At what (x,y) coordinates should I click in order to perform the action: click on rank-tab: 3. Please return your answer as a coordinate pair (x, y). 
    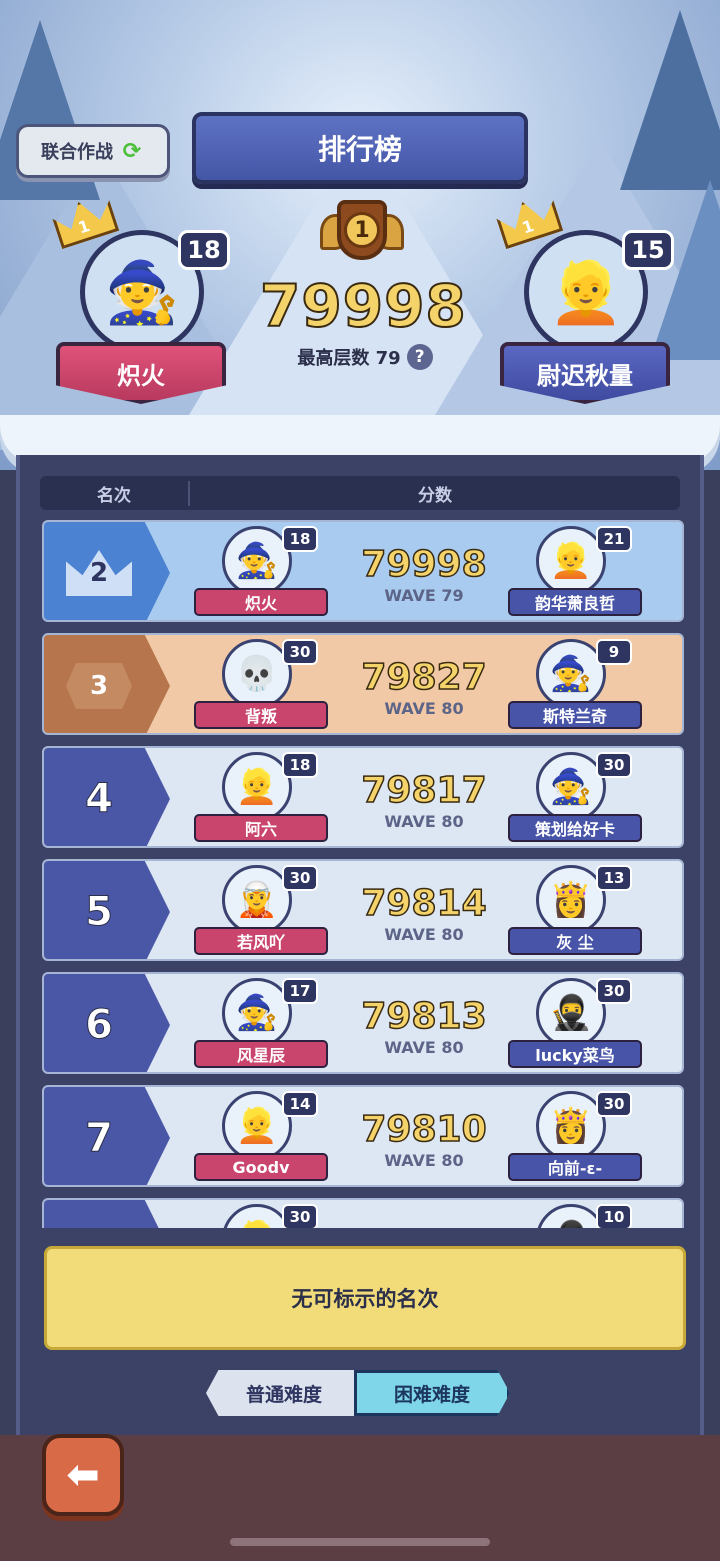
    Looking at the image, I should click on (107, 684).